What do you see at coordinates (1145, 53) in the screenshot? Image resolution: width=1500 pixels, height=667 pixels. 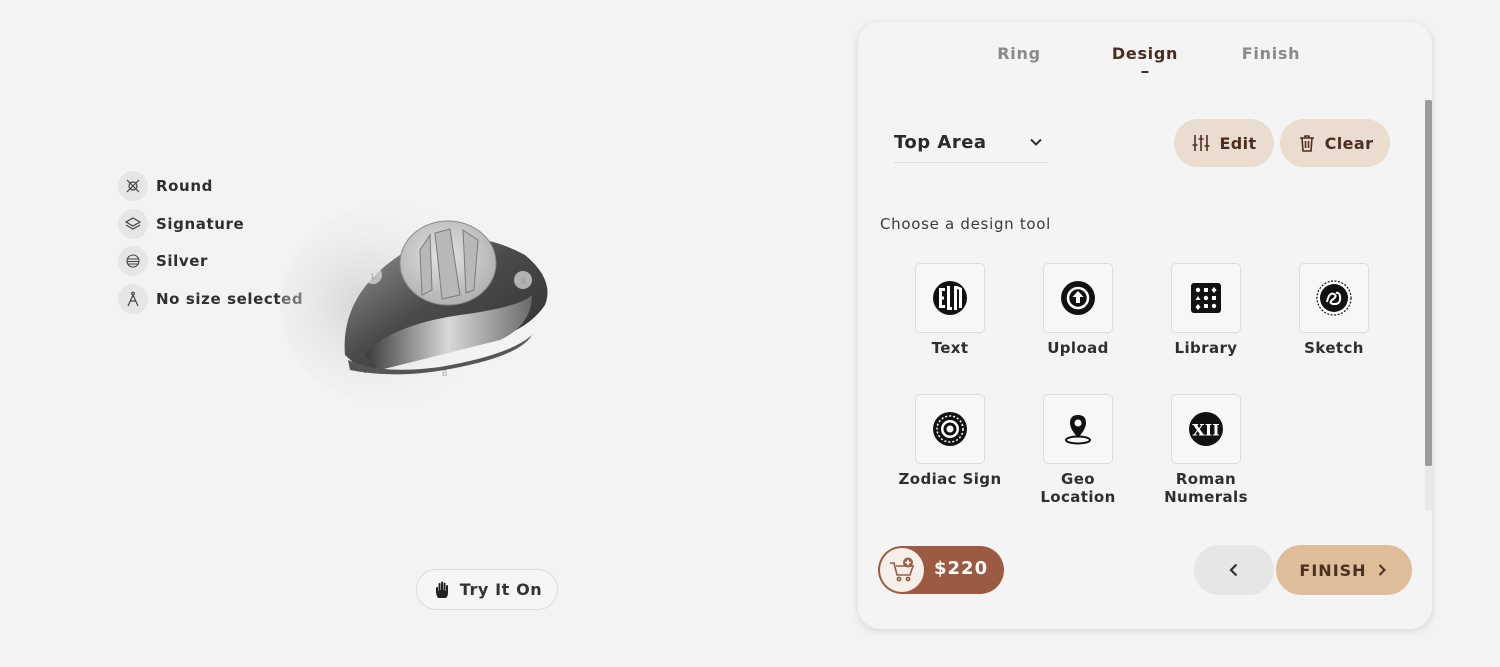 I see `tab-design-label: Design` at bounding box center [1145, 53].